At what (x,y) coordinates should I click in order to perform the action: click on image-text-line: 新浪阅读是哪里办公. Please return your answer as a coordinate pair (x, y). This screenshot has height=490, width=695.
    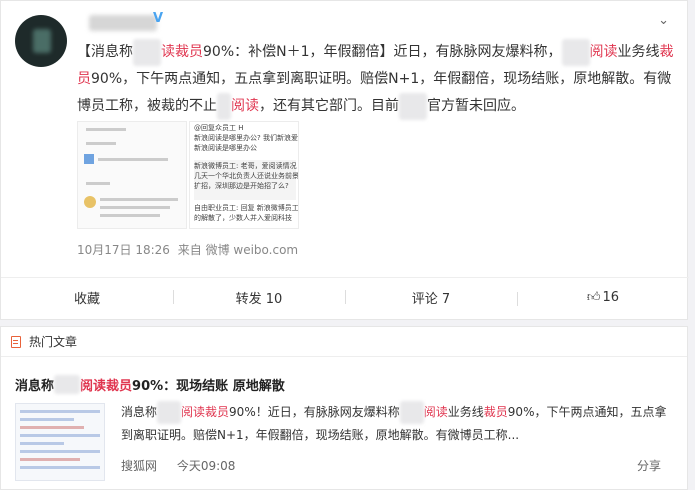
    Looking at the image, I should click on (225, 148).